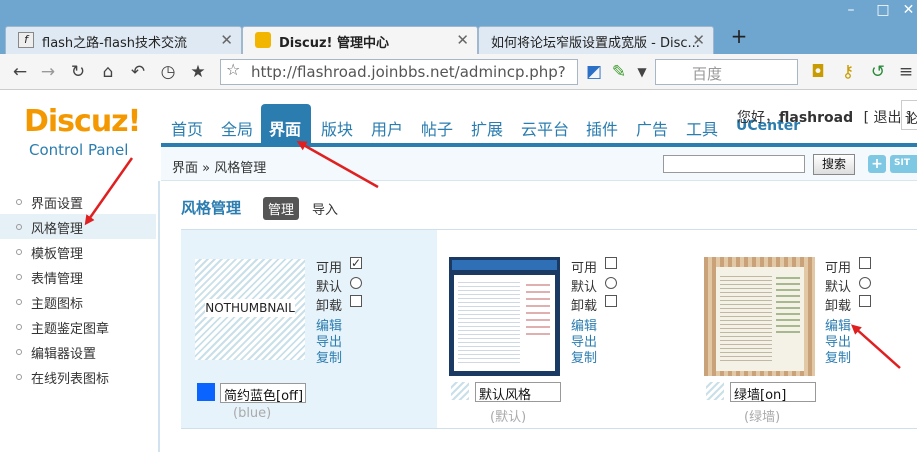 This screenshot has width=917, height=452. I want to click on search-button: 搜索, so click(834, 164).